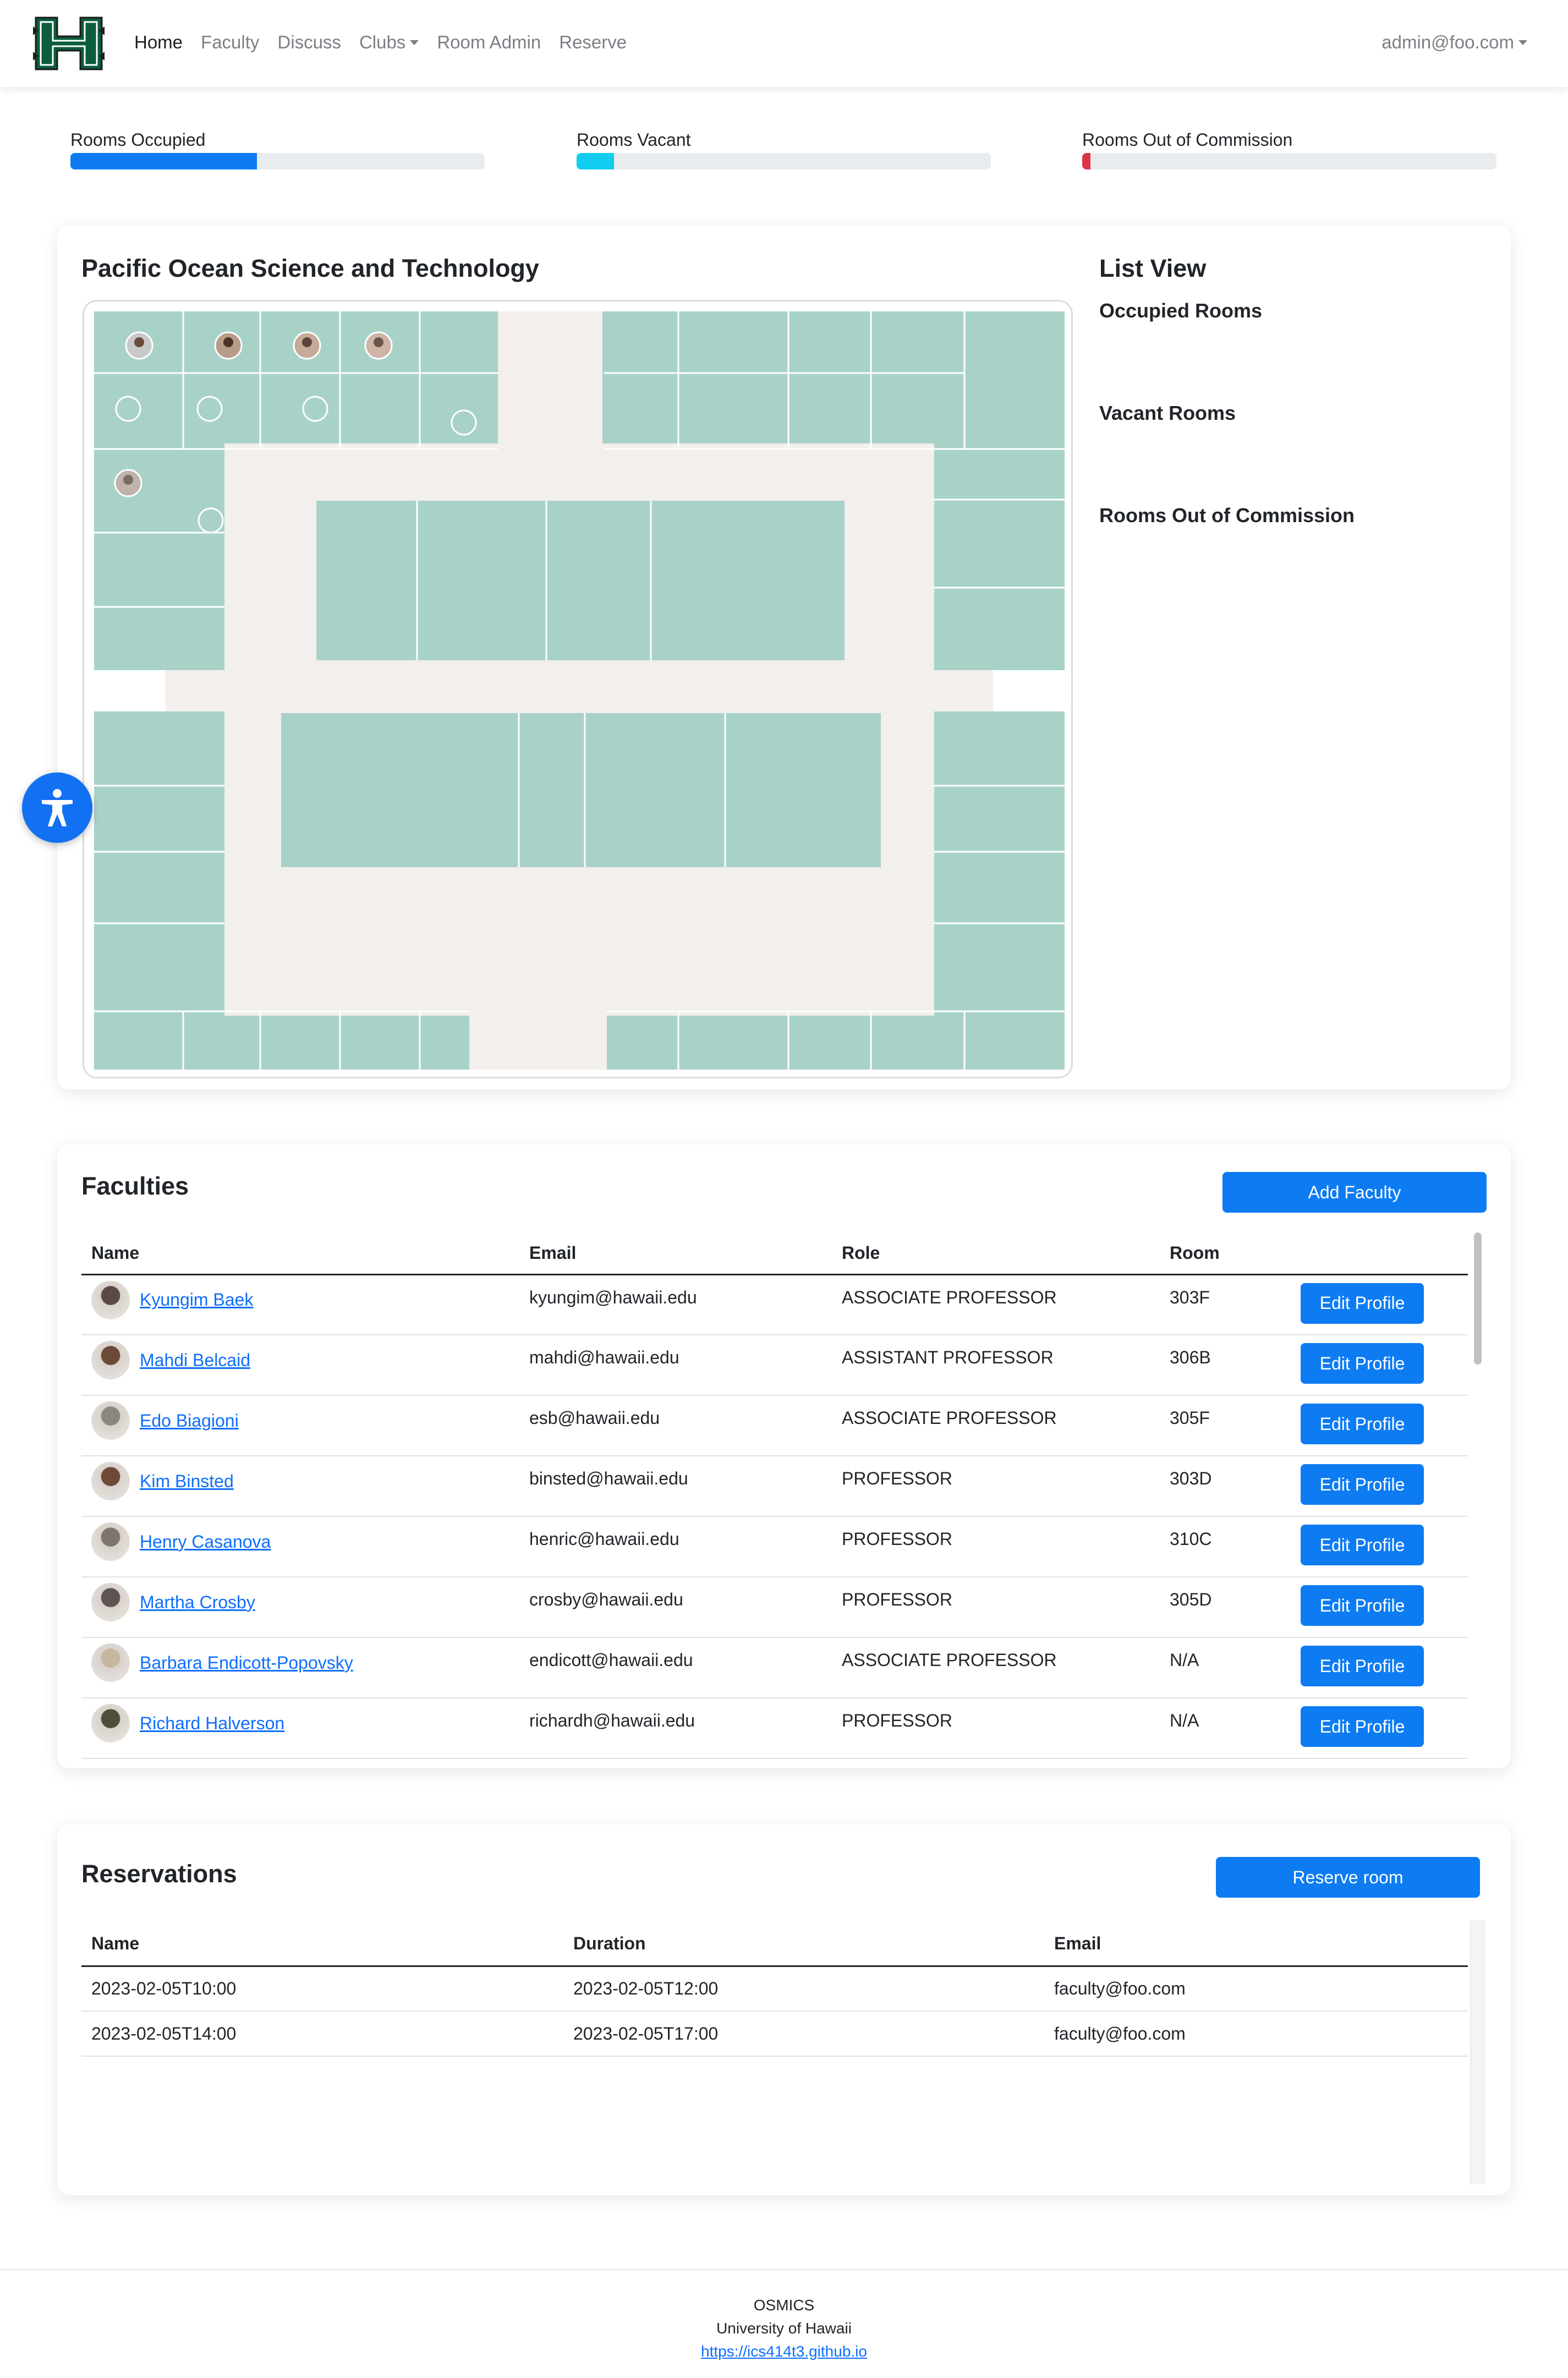  Describe the element at coordinates (1477, 2052) in the screenshot. I see `reservations-scrollbar` at that location.